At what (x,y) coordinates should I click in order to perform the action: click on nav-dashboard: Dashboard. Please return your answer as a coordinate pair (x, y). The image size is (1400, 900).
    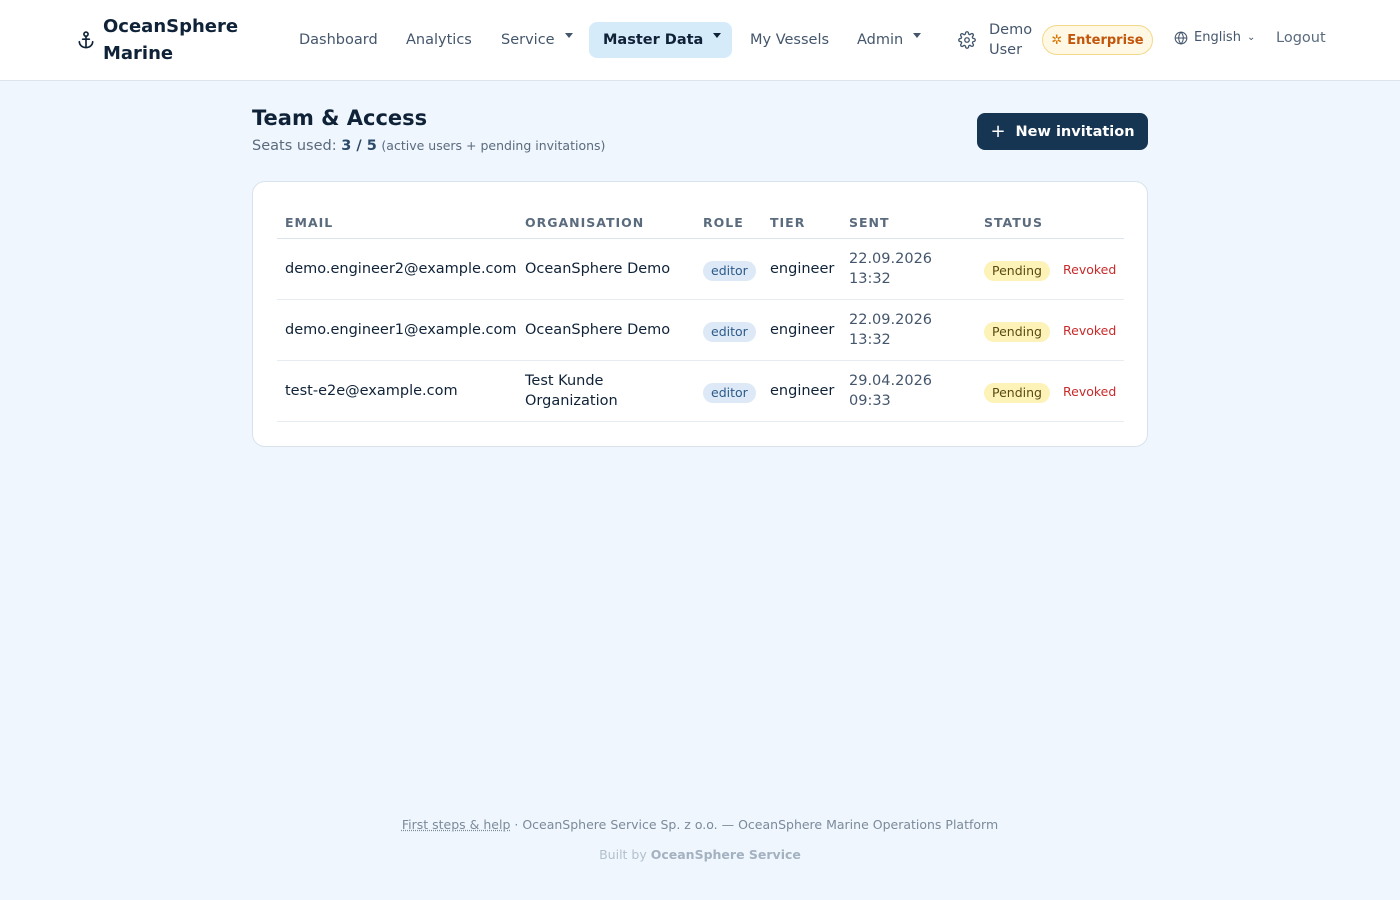
    Looking at the image, I should click on (338, 40).